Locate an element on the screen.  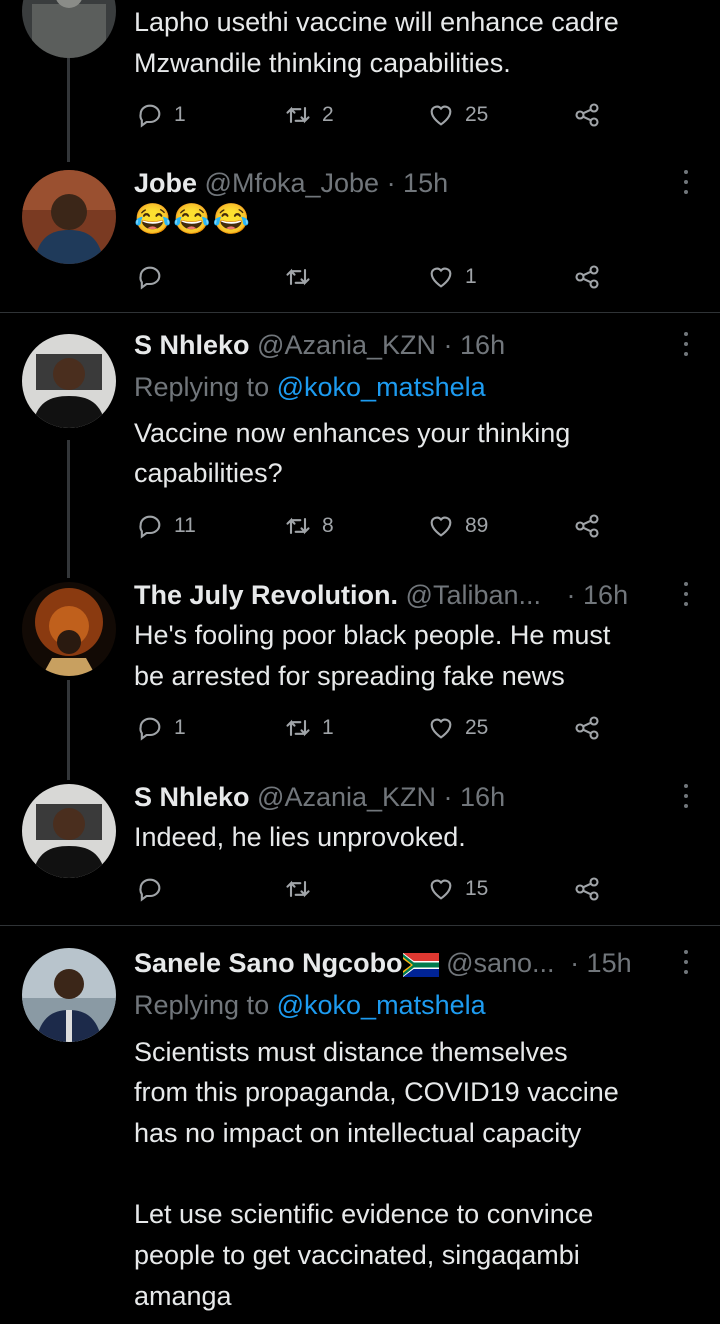
tweet-text-line: Lapho usethi vaccine will enhance cadre is located at coordinates (376, 22).